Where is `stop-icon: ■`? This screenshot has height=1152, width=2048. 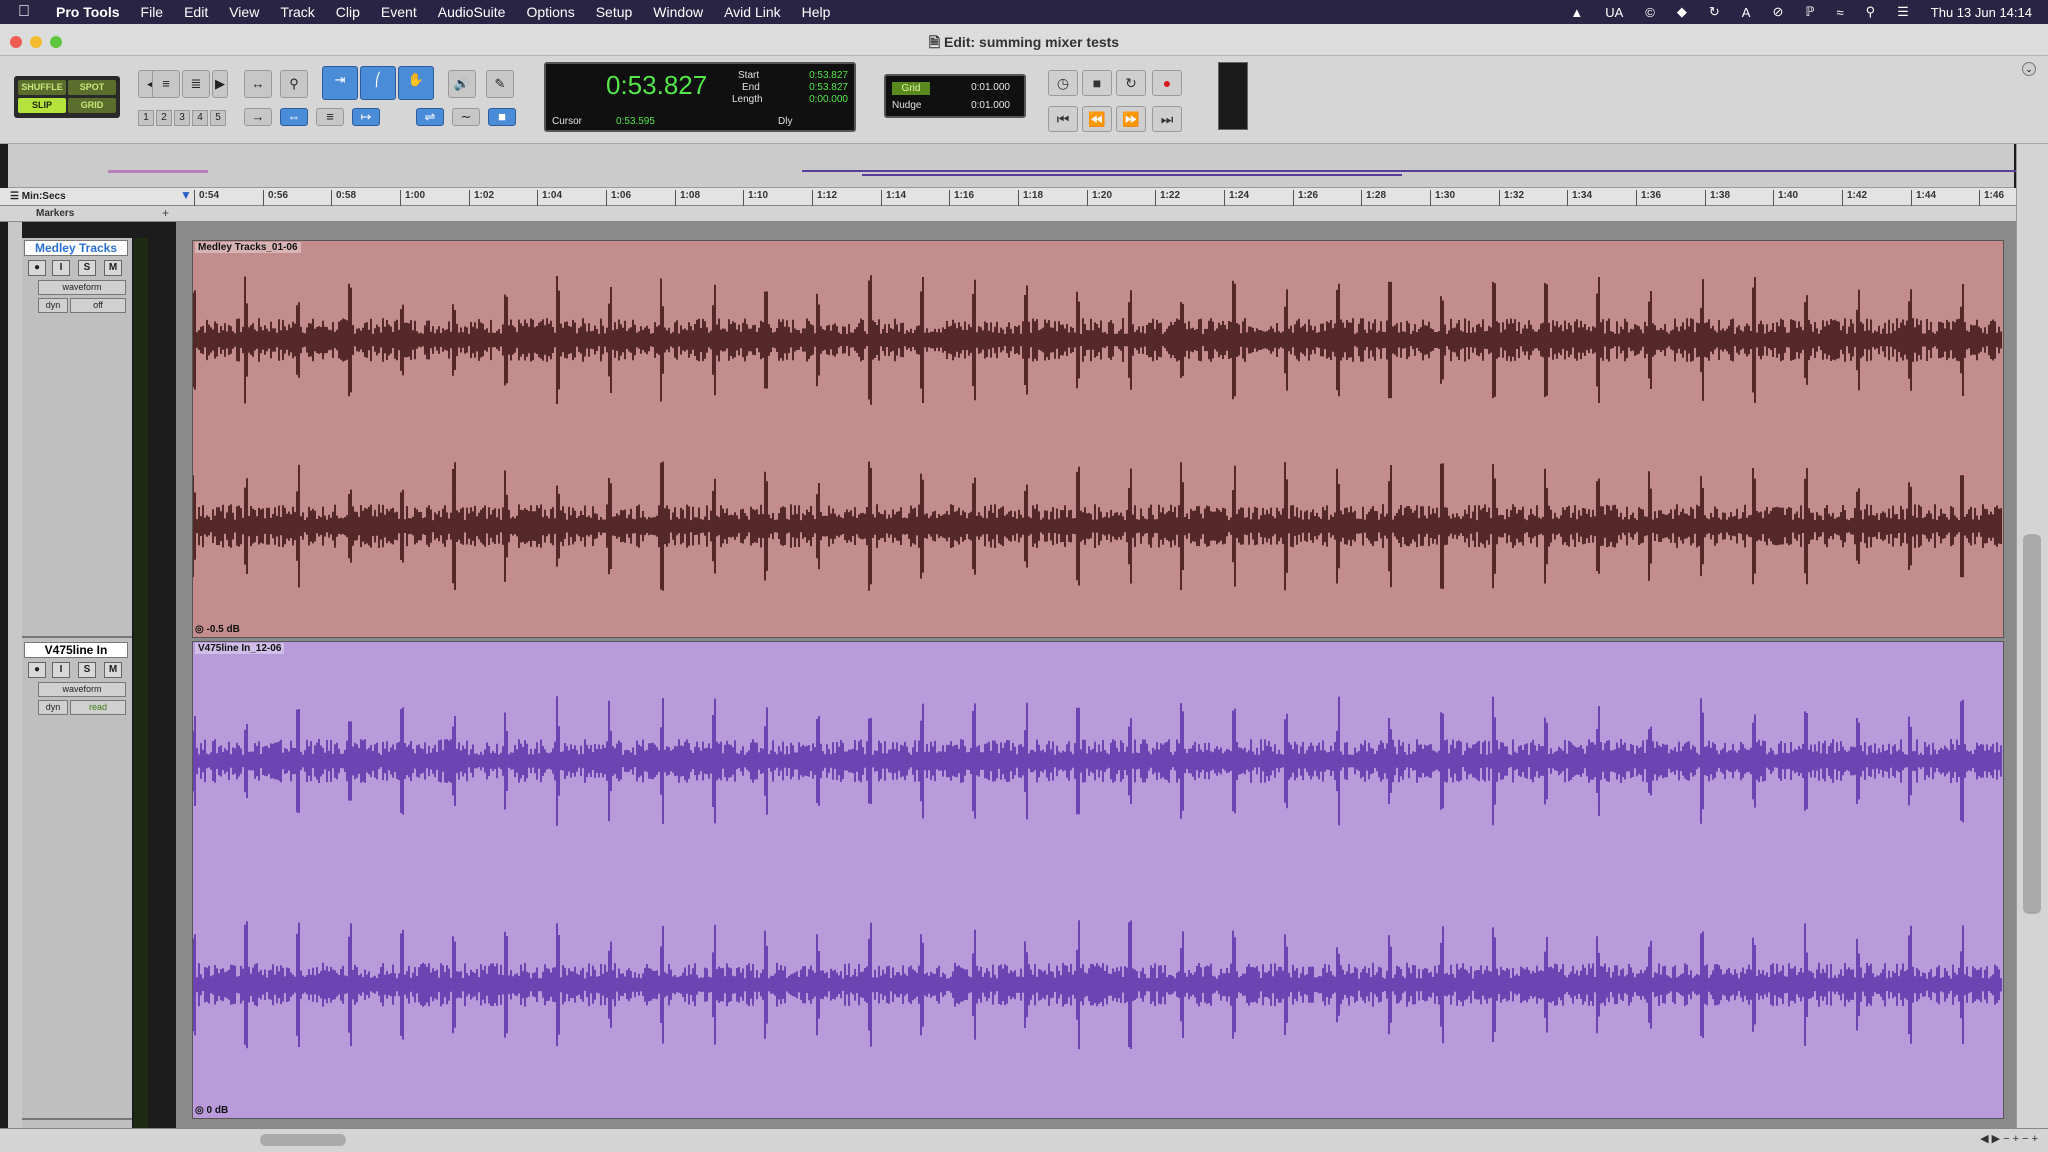
stop-icon: ■ is located at coordinates (1097, 83).